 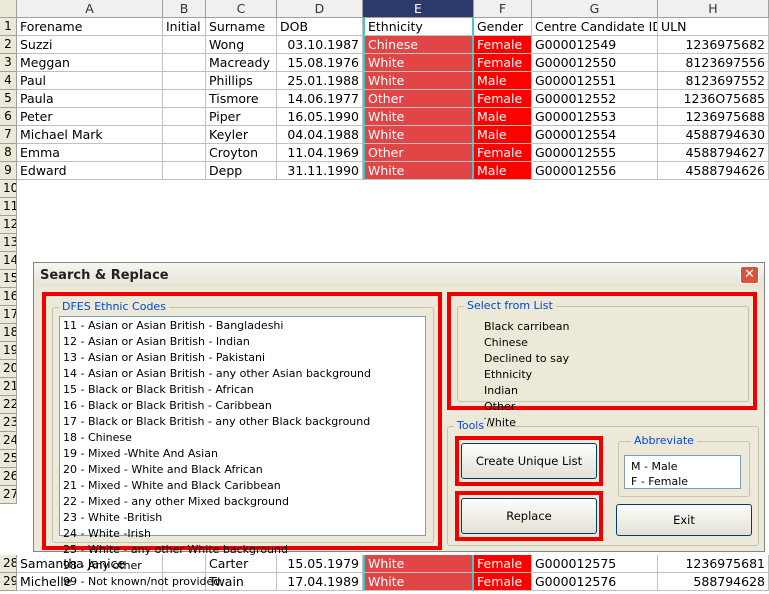 I want to click on cell-forename: Emma, so click(x=90, y=153).